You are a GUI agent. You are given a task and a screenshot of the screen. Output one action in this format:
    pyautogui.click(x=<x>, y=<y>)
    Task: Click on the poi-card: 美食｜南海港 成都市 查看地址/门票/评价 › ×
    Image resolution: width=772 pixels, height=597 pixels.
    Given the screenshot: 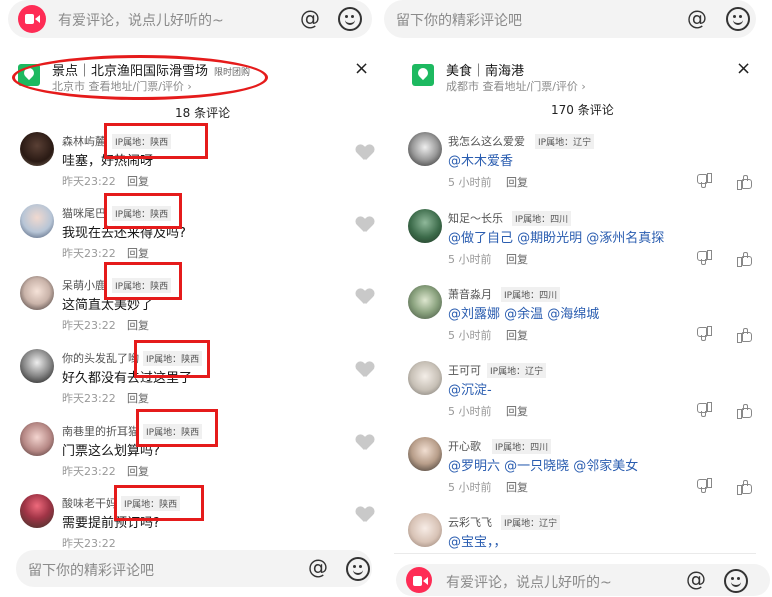 What is the action you would take?
    pyautogui.click(x=581, y=81)
    